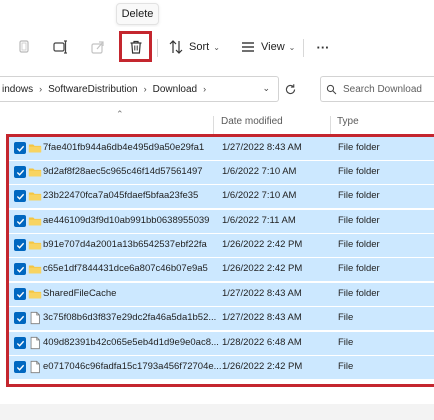 This screenshot has width=434, height=420. I want to click on breadcrumb-item: Download, so click(175, 89).